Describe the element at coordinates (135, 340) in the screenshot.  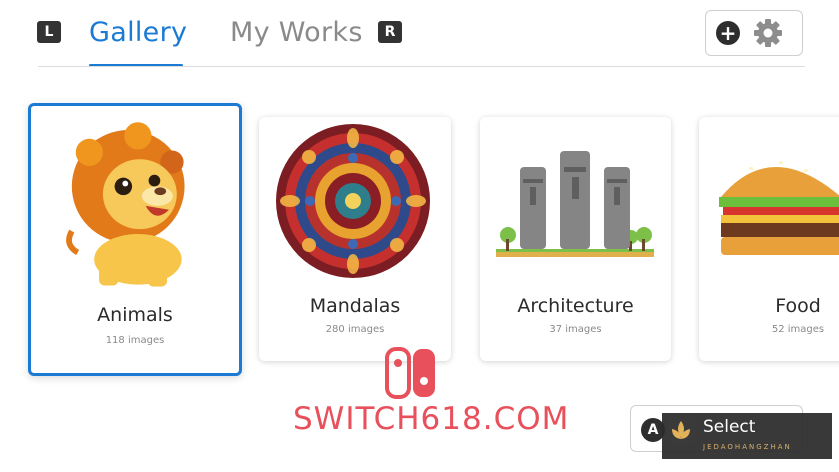
I see `category-count: 118 images` at that location.